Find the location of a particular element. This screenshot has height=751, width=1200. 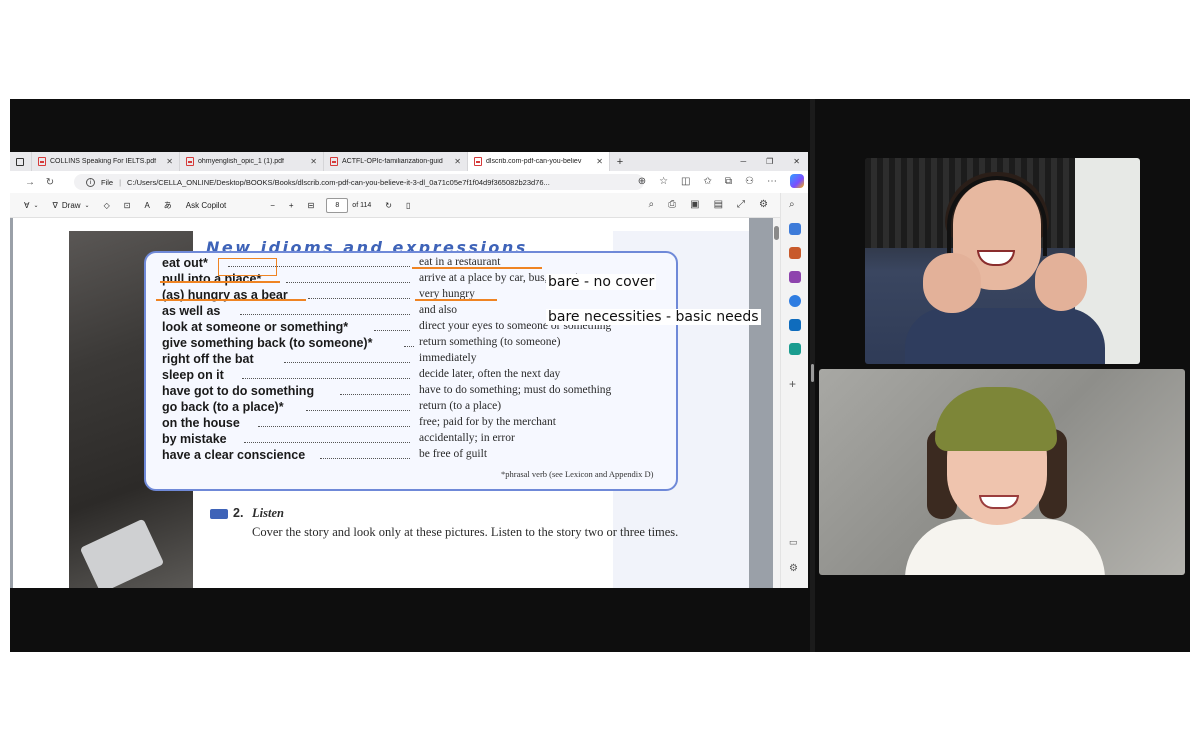

rotate-icon: ↻ is located at coordinates (388, 205).